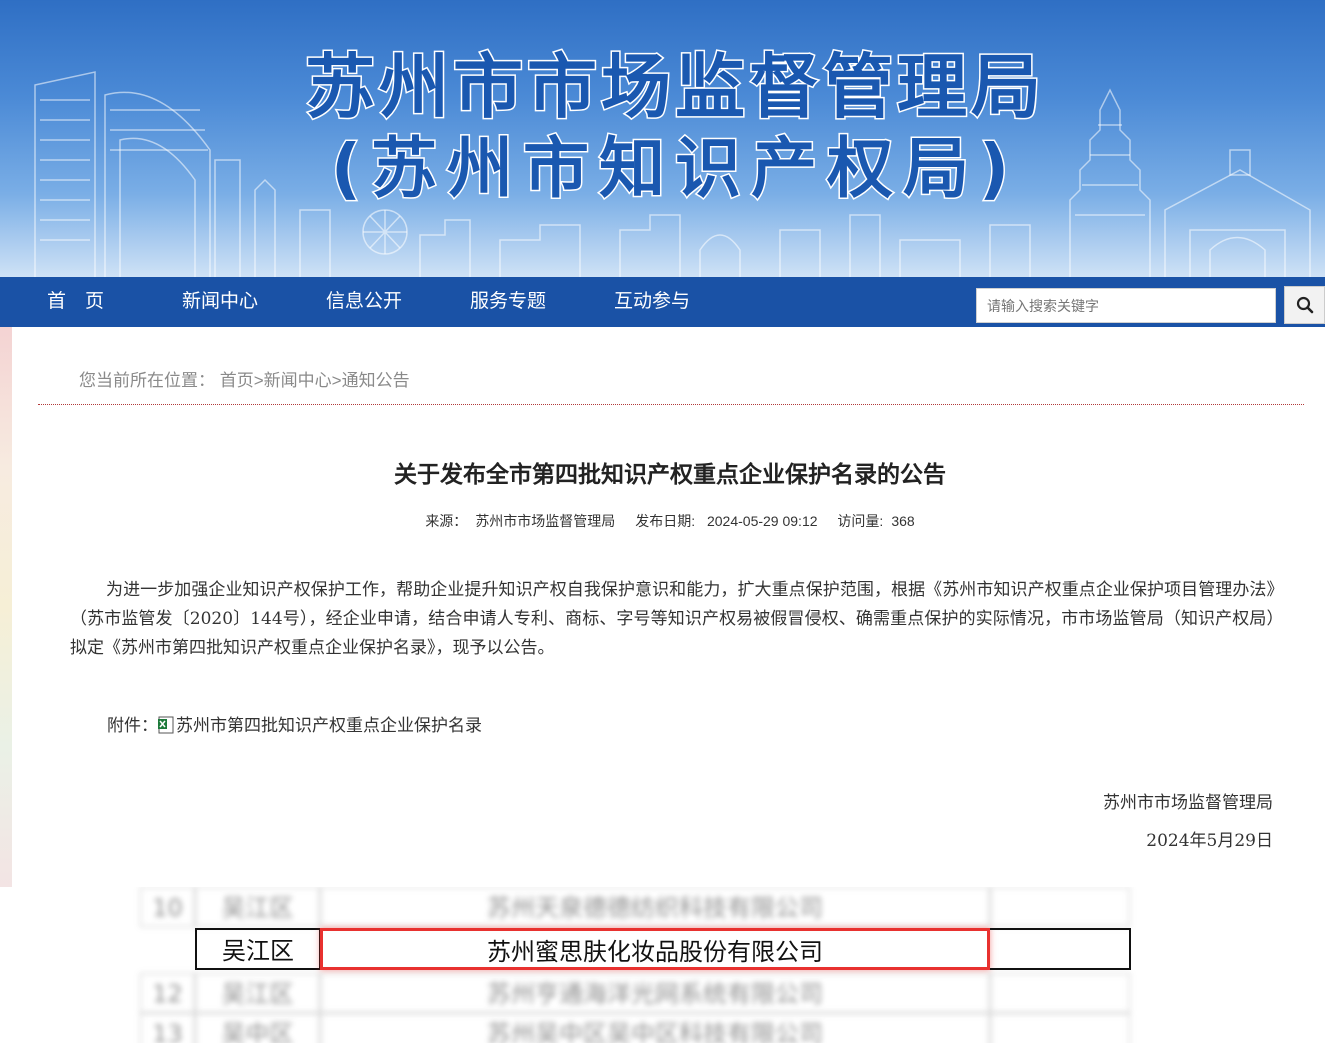  Describe the element at coordinates (167, 907) in the screenshot. I see `row-number: 10` at that location.